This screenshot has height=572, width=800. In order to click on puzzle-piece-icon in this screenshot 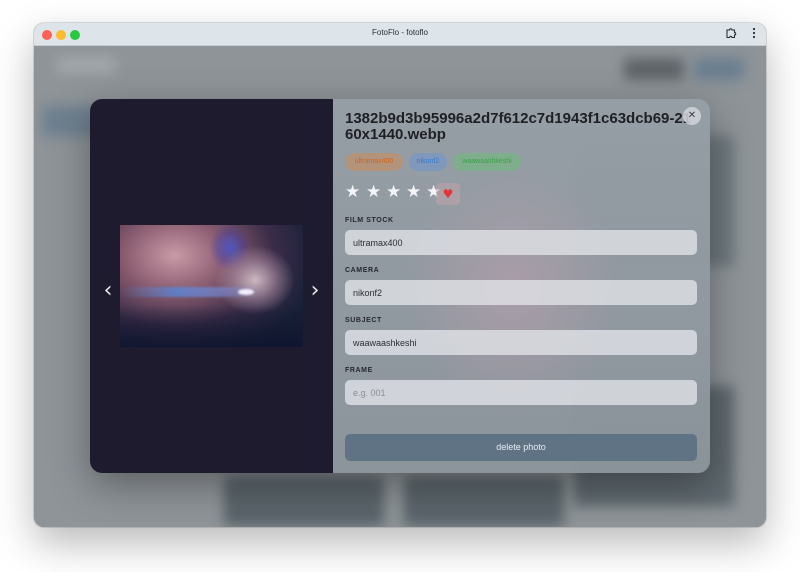, I will do `click(731, 34)`.